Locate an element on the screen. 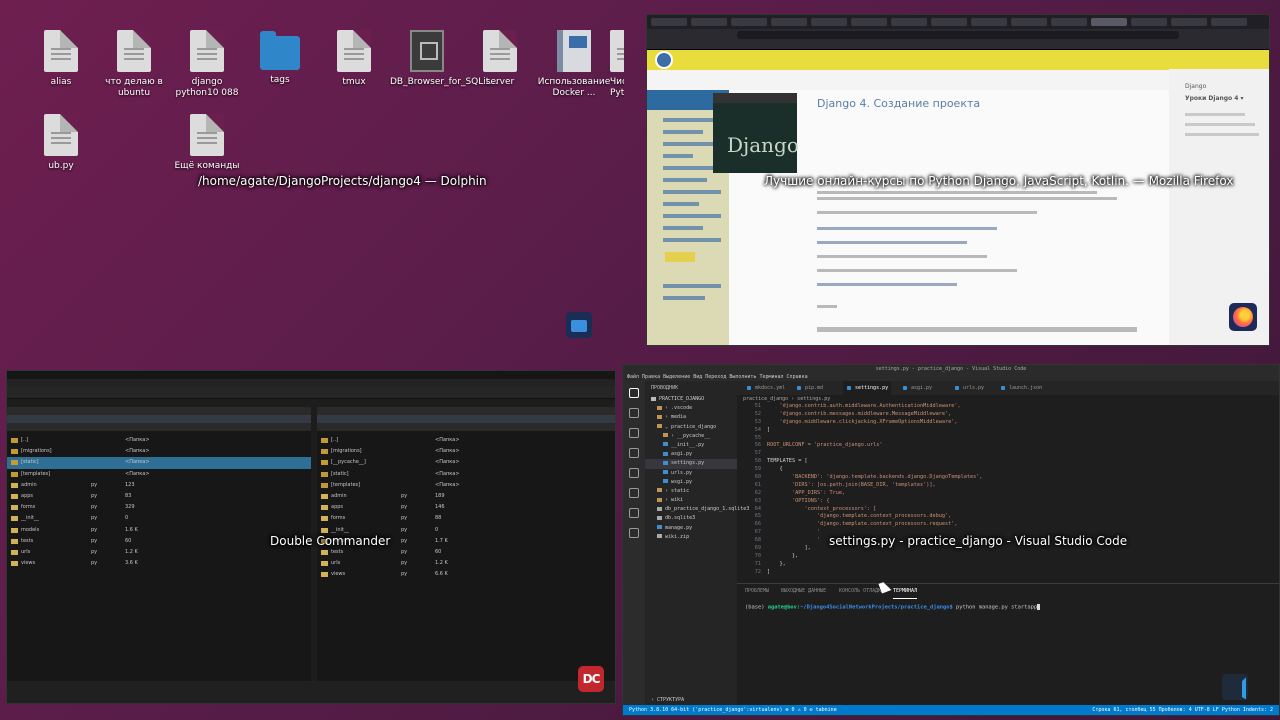 This screenshot has height=720, width=1280. explorer-item: › media is located at coordinates (691, 417).